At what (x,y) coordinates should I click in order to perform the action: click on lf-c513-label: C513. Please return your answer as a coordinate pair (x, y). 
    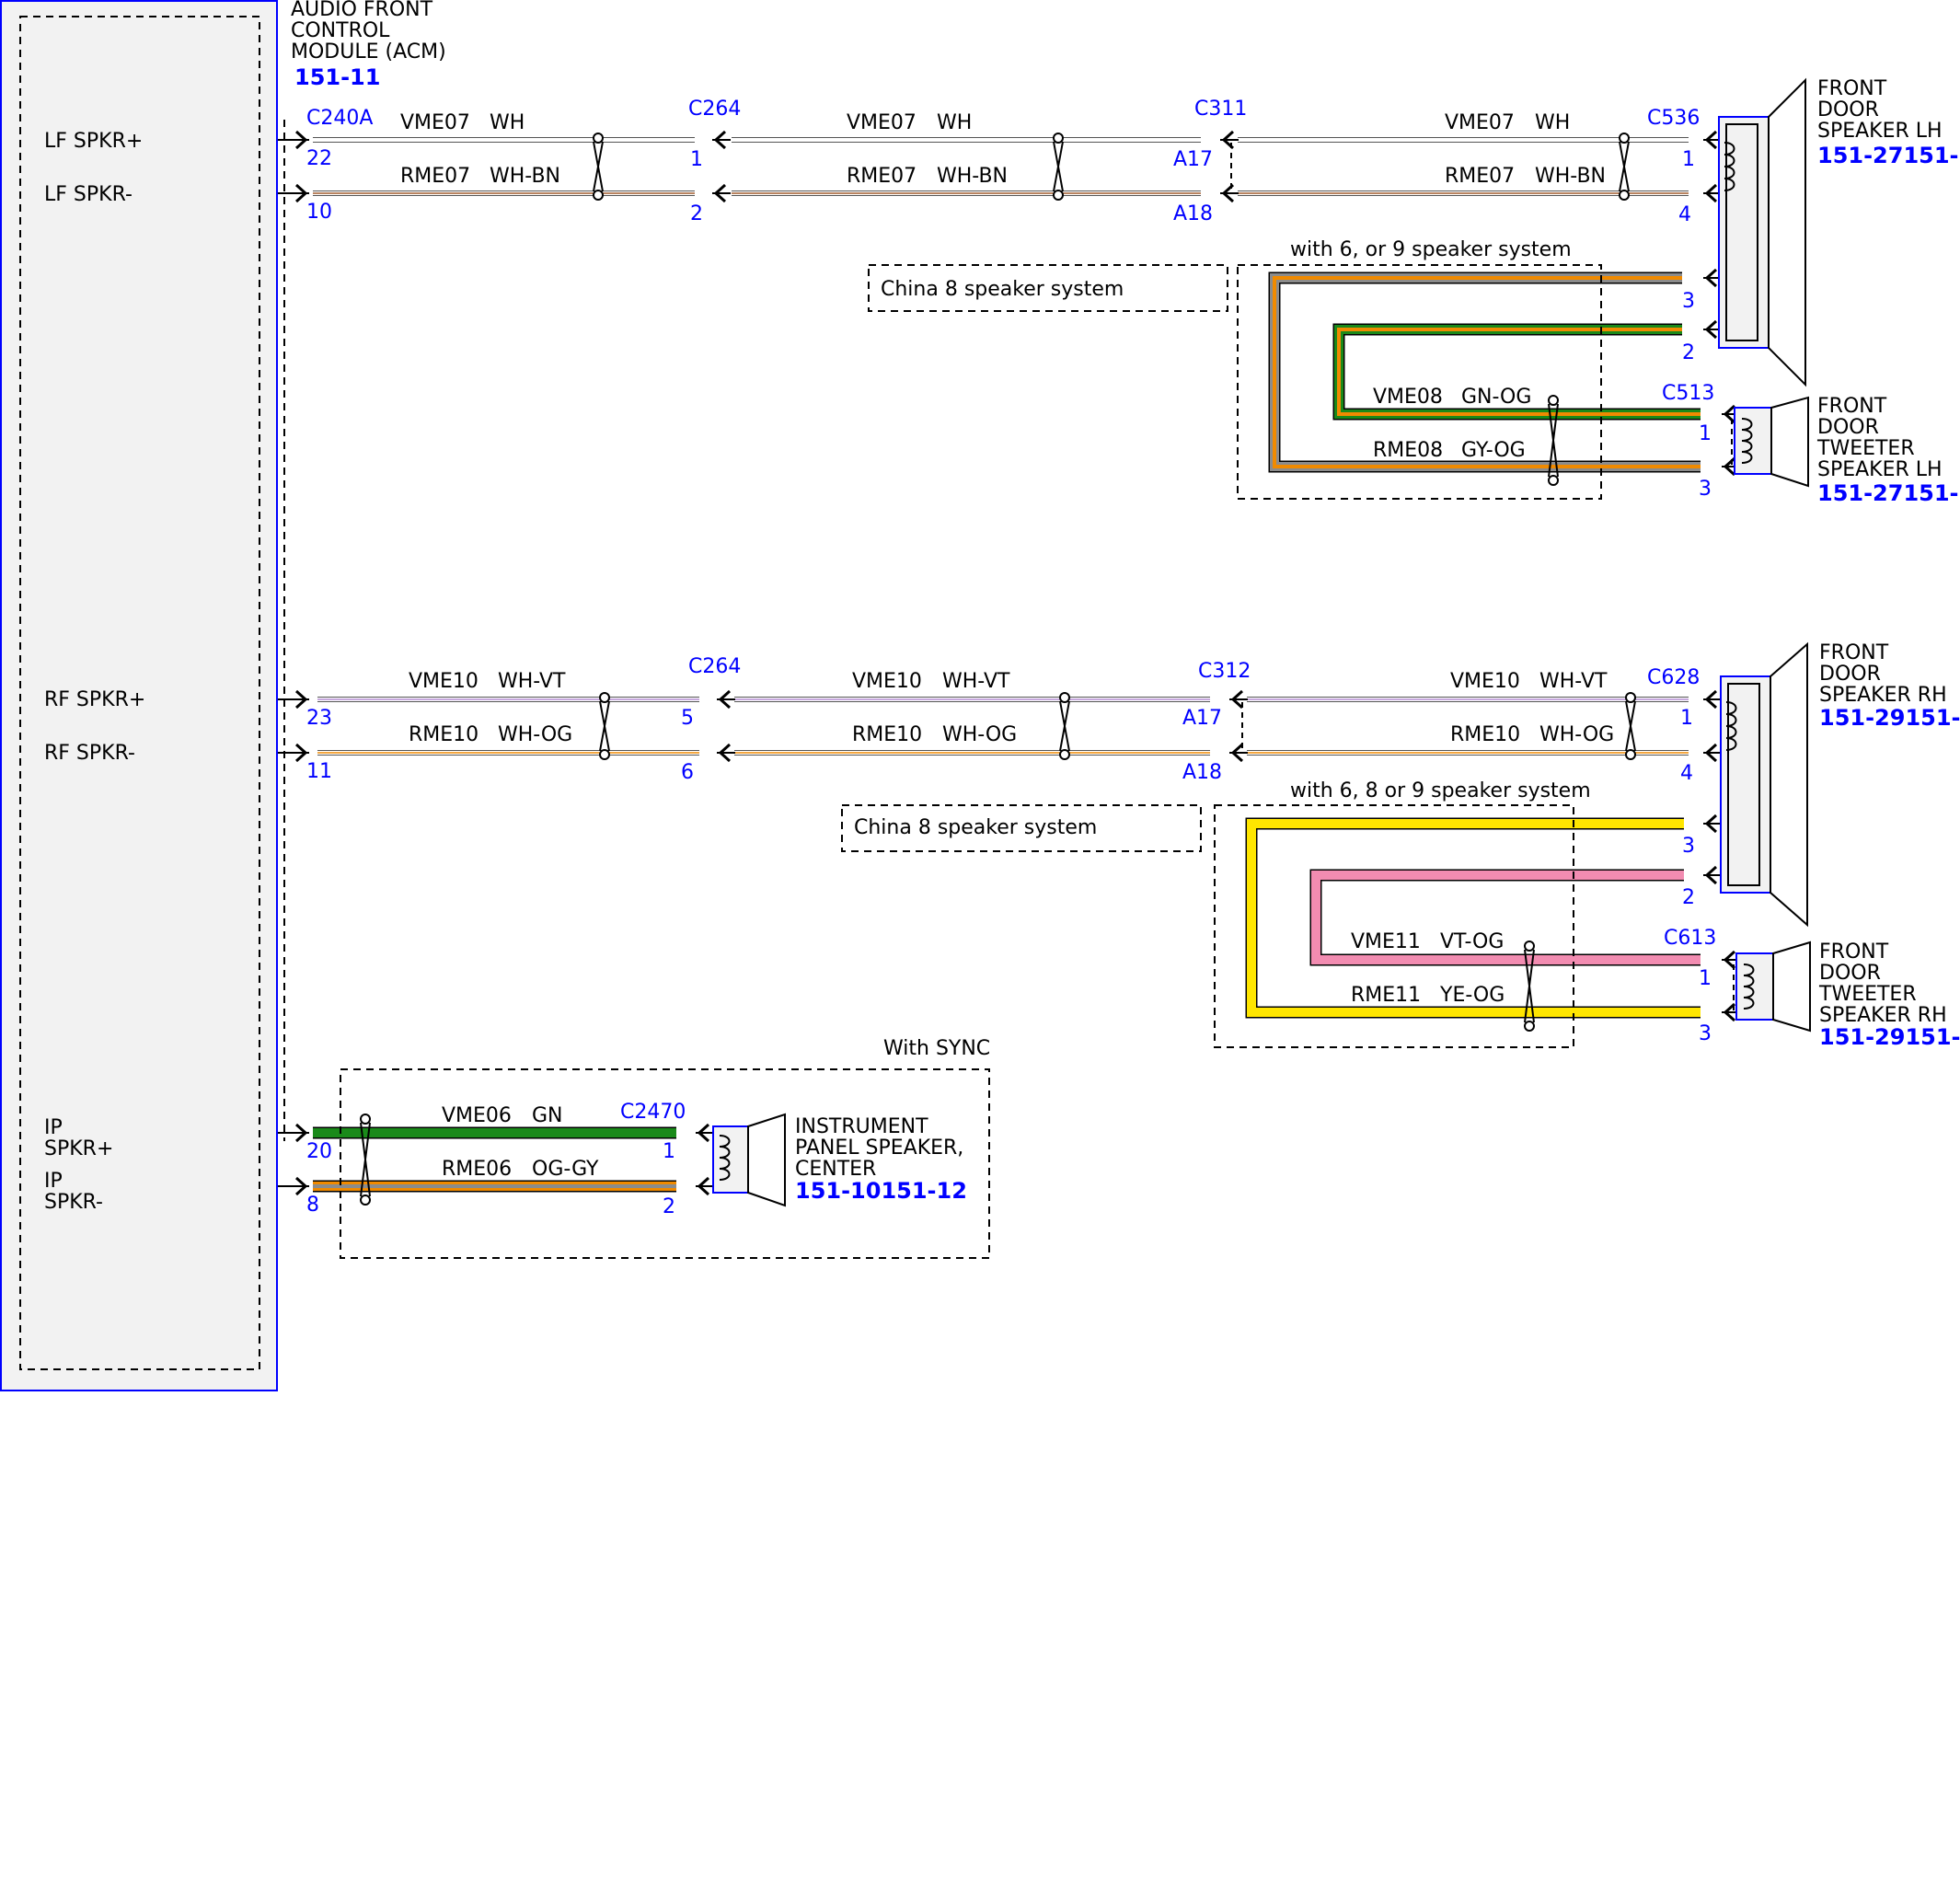
    Looking at the image, I should click on (1688, 393).